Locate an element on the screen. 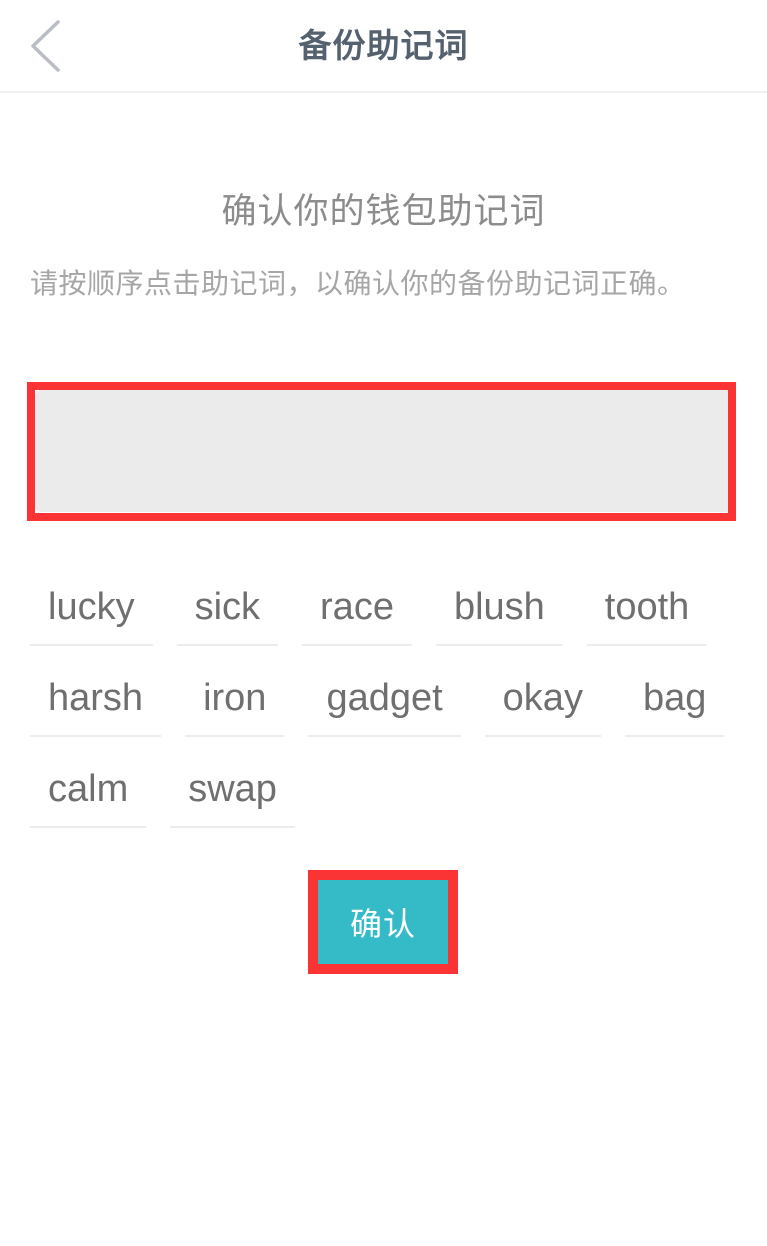 This screenshot has width=767, height=1246. selected-words-panel is located at coordinates (384, 451).